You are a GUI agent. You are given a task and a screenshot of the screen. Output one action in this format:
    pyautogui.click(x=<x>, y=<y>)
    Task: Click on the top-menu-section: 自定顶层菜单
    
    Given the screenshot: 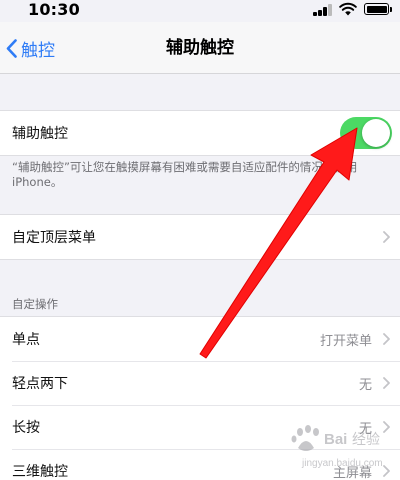 What is the action you would take?
    pyautogui.click(x=200, y=237)
    